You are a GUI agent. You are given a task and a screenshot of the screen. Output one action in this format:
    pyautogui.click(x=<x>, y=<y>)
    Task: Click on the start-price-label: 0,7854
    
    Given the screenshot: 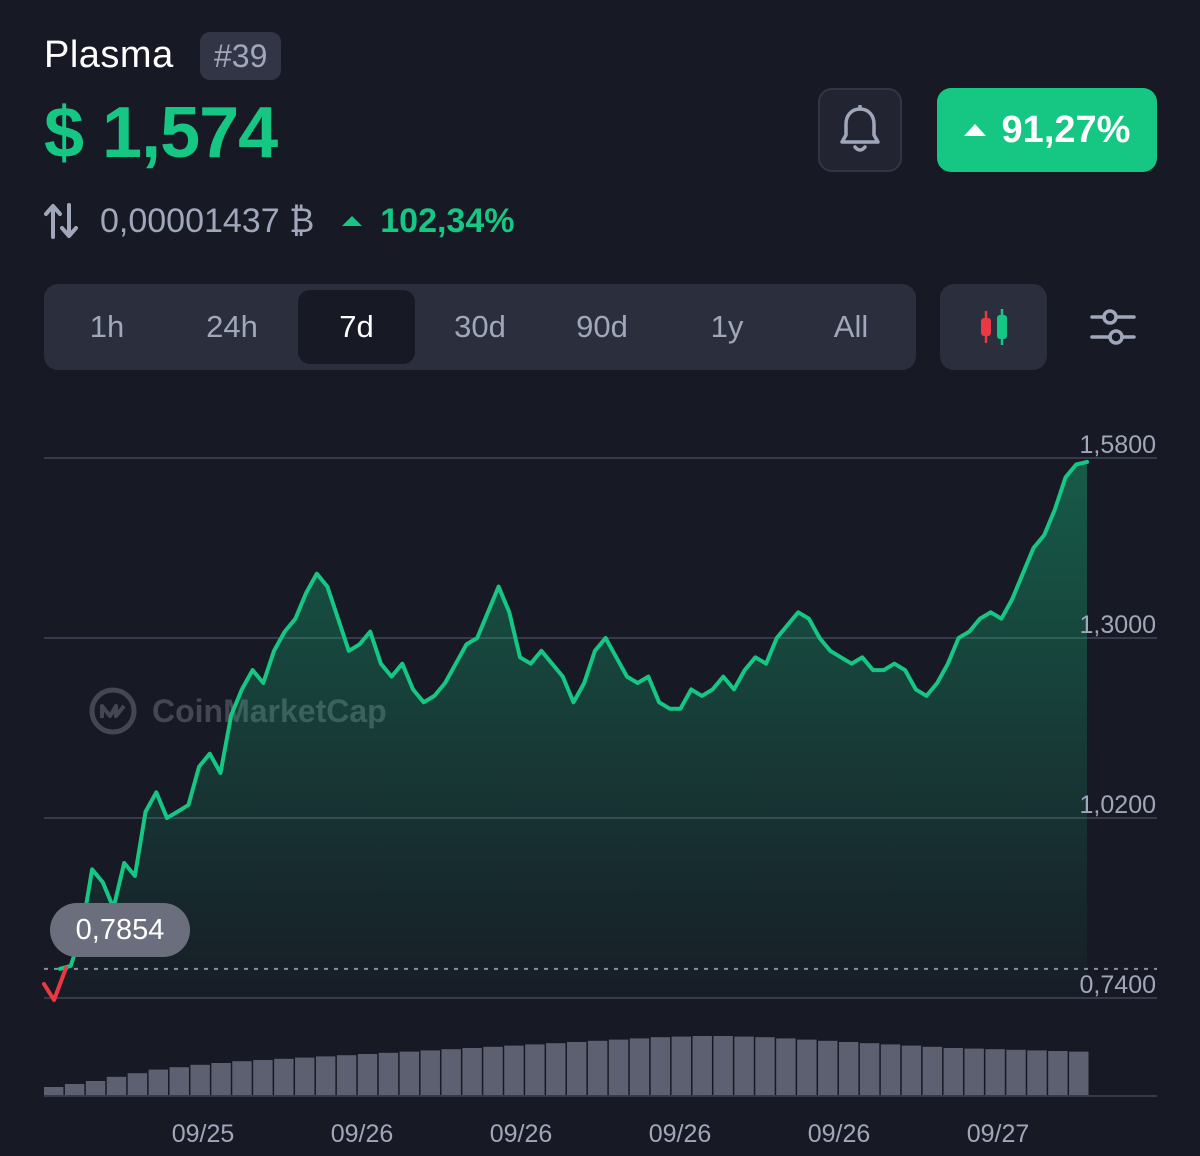 What is the action you would take?
    pyautogui.click(x=120, y=930)
    